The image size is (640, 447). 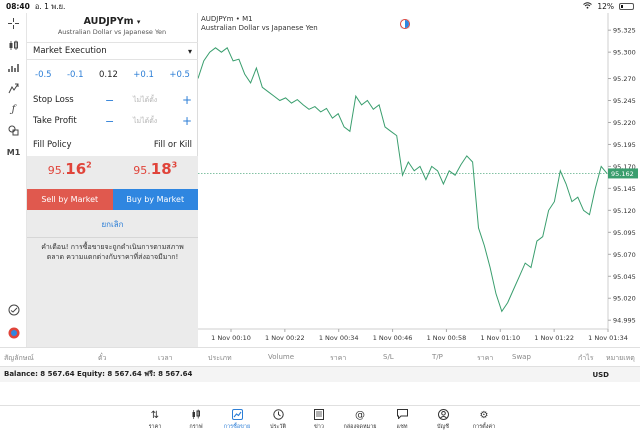 I want to click on account-currency: USD, so click(x=600, y=374).